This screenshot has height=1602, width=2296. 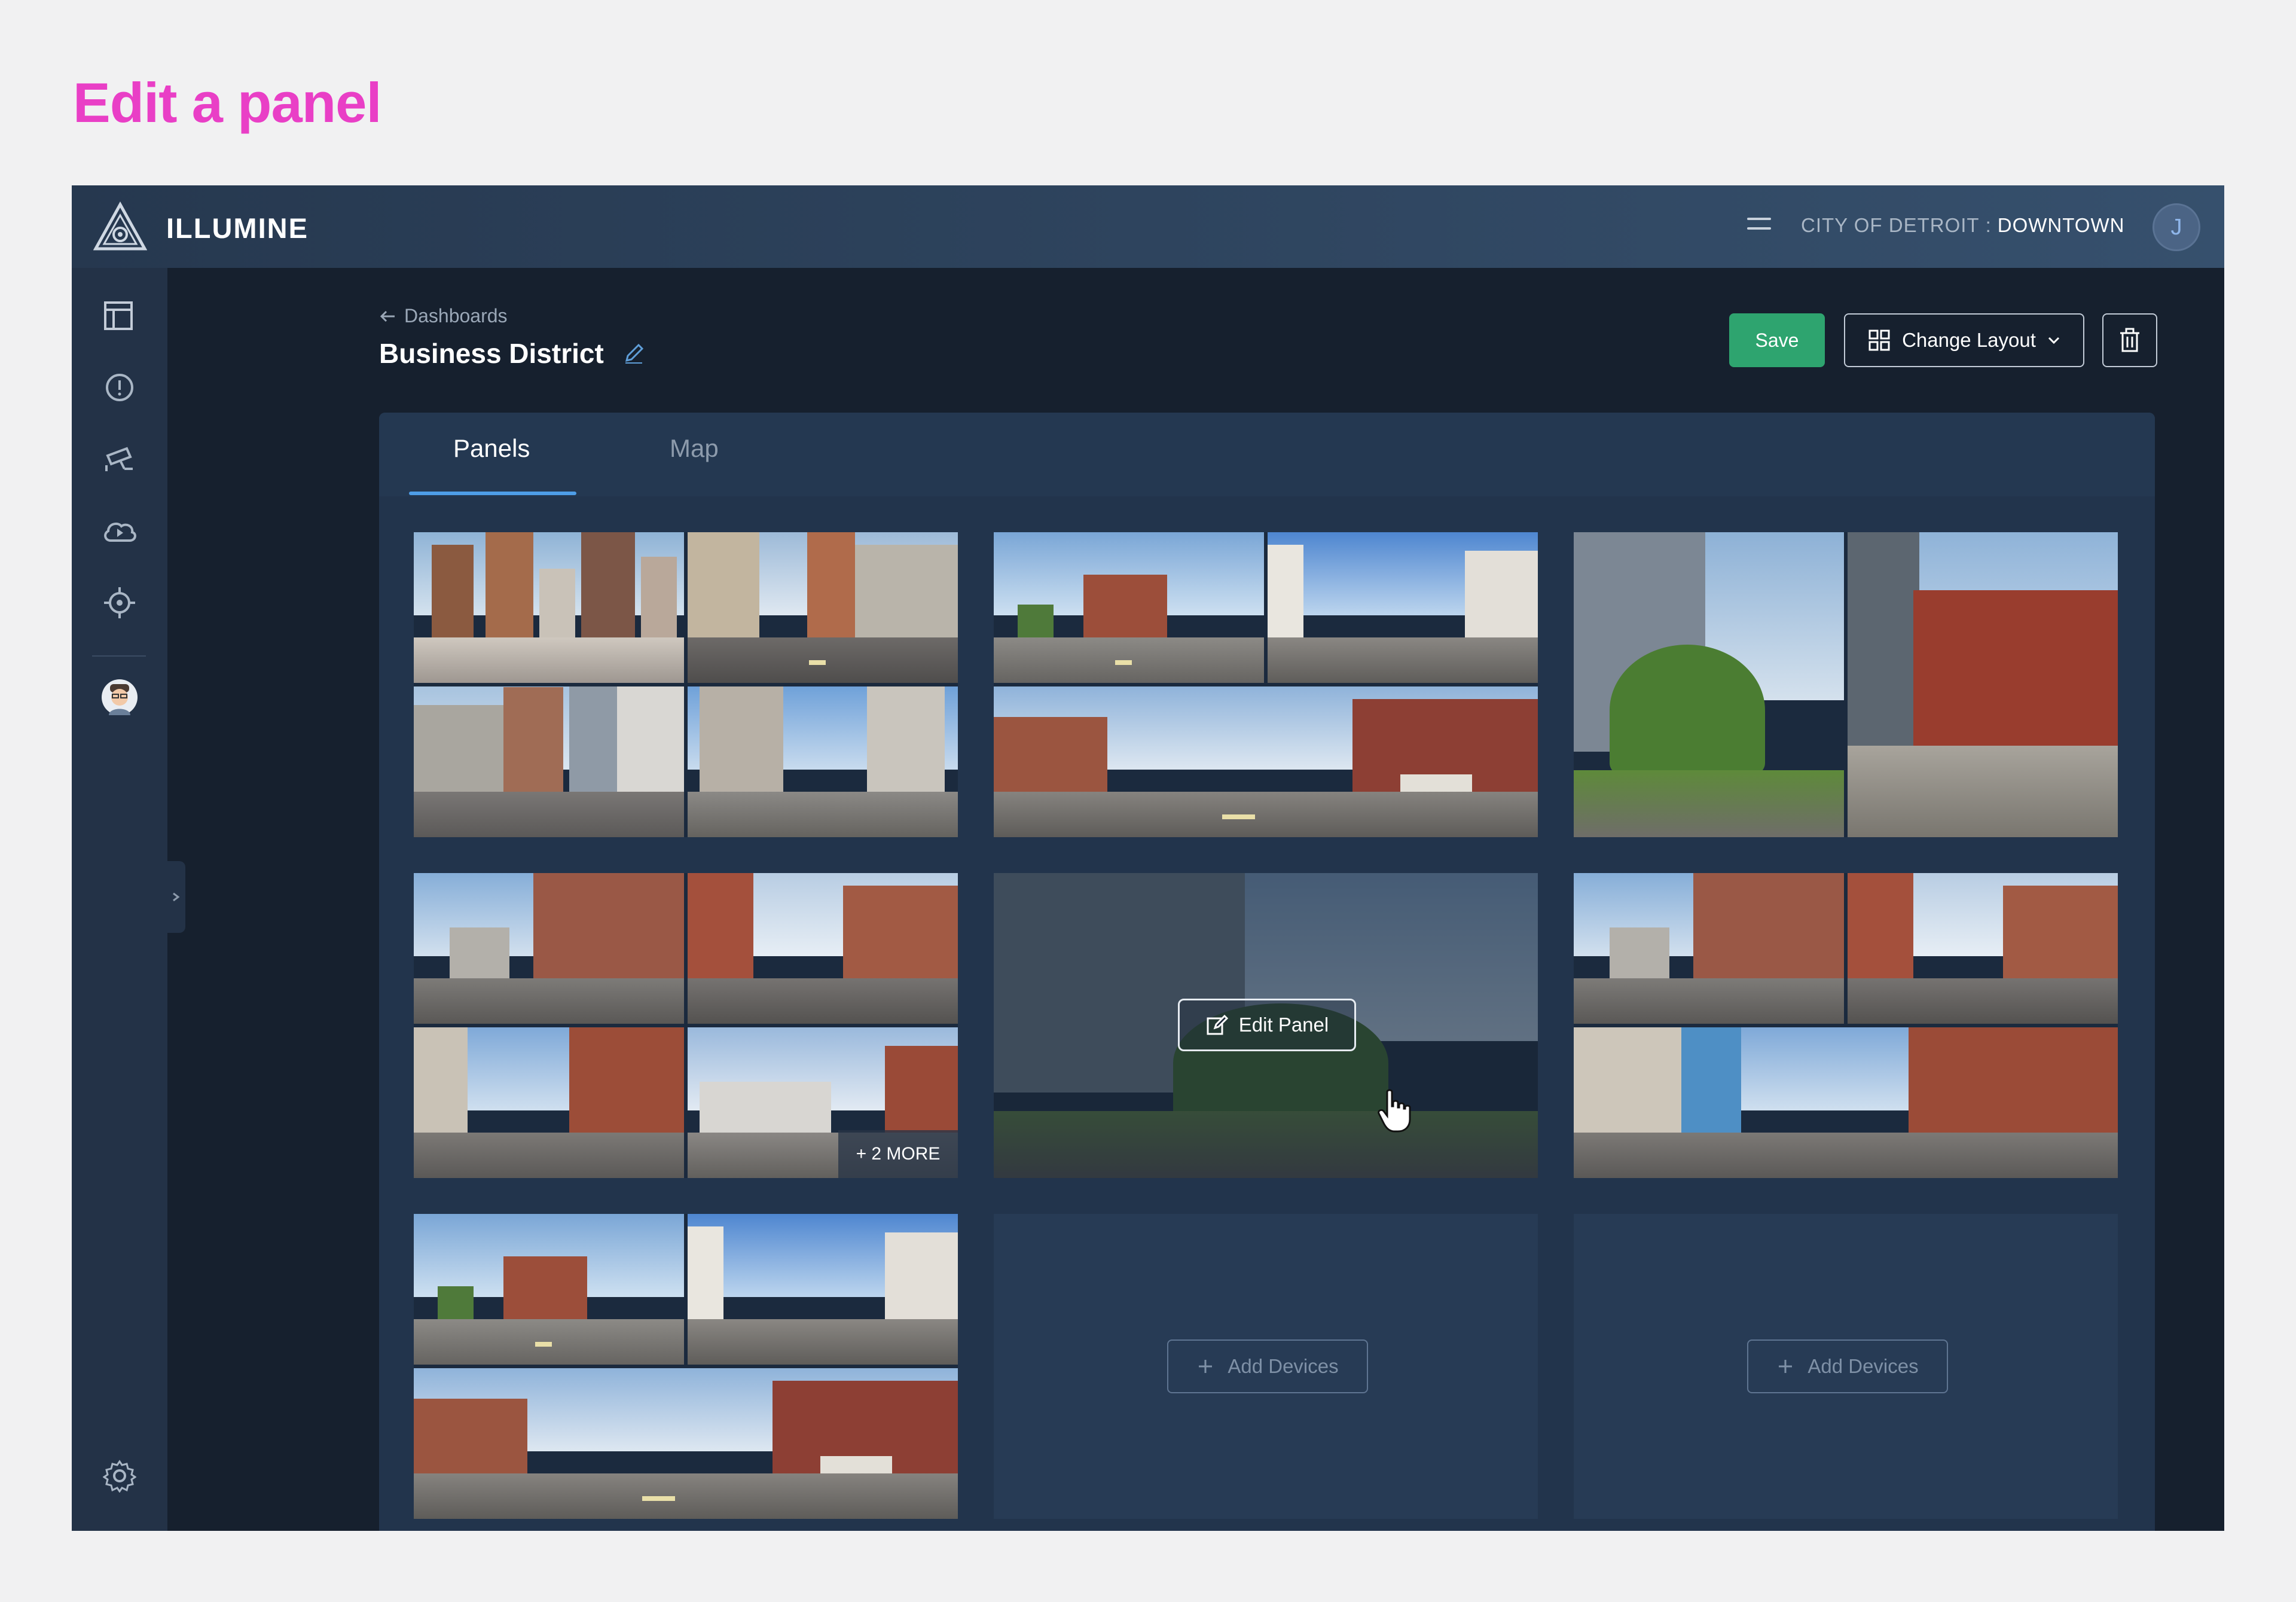 I want to click on grid-layout-icon, so click(x=1879, y=340).